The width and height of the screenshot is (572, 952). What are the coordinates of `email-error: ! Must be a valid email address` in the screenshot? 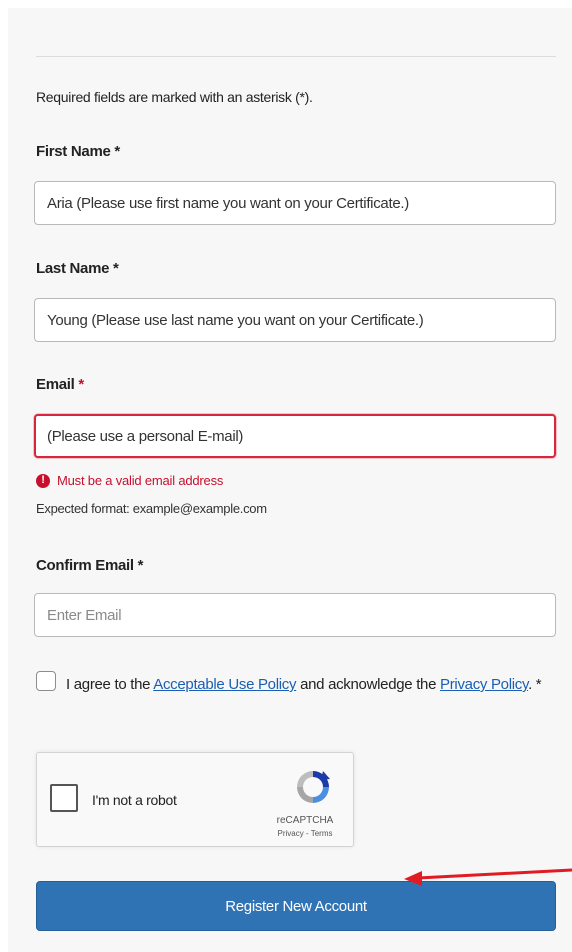 It's located at (129, 480).